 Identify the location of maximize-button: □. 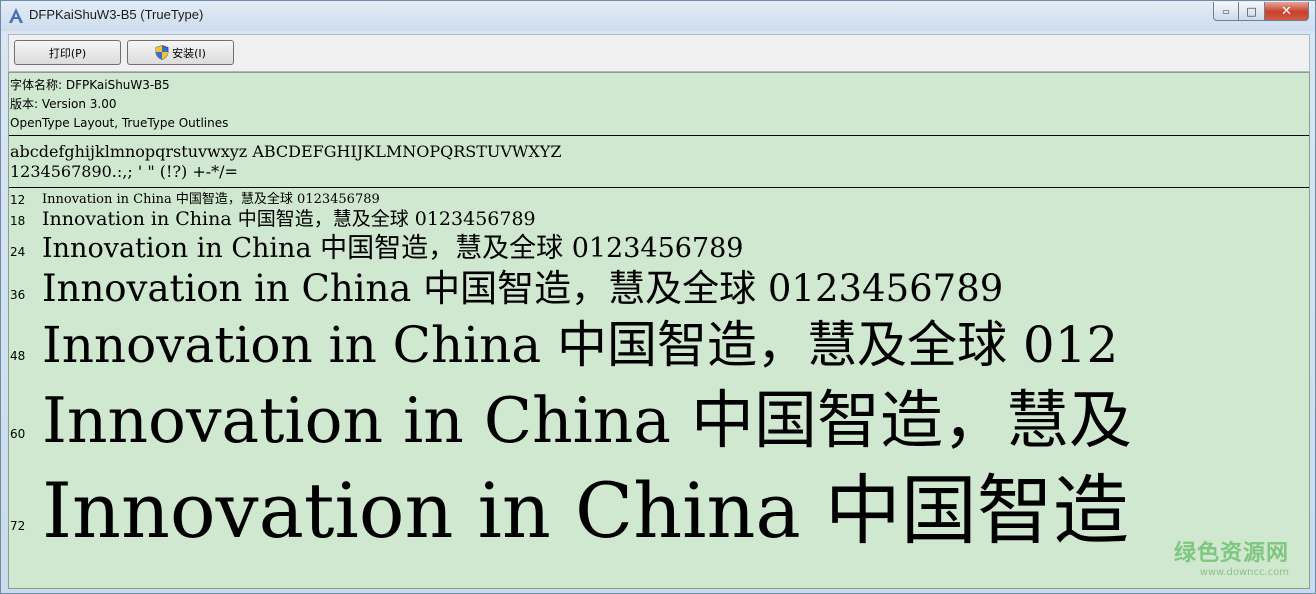
(1252, 11).